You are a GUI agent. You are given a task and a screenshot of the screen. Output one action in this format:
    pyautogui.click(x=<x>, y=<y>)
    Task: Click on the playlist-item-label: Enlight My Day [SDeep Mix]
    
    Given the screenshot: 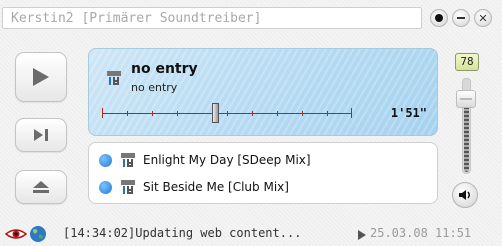 What is the action you would take?
    pyautogui.click(x=227, y=160)
    